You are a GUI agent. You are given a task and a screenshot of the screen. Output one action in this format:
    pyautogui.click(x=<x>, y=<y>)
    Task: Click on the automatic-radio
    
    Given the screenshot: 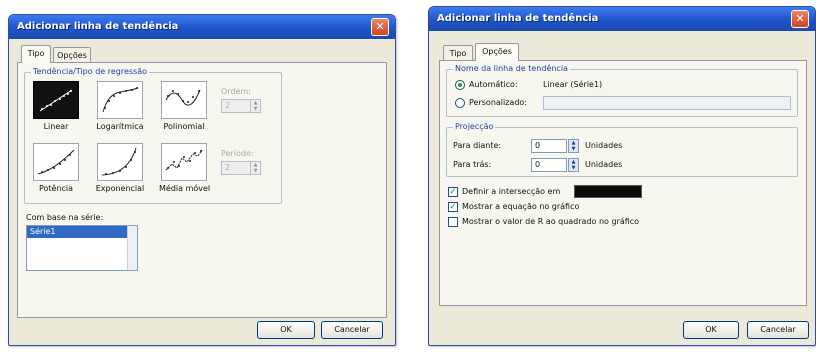 What is the action you would take?
    pyautogui.click(x=460, y=85)
    